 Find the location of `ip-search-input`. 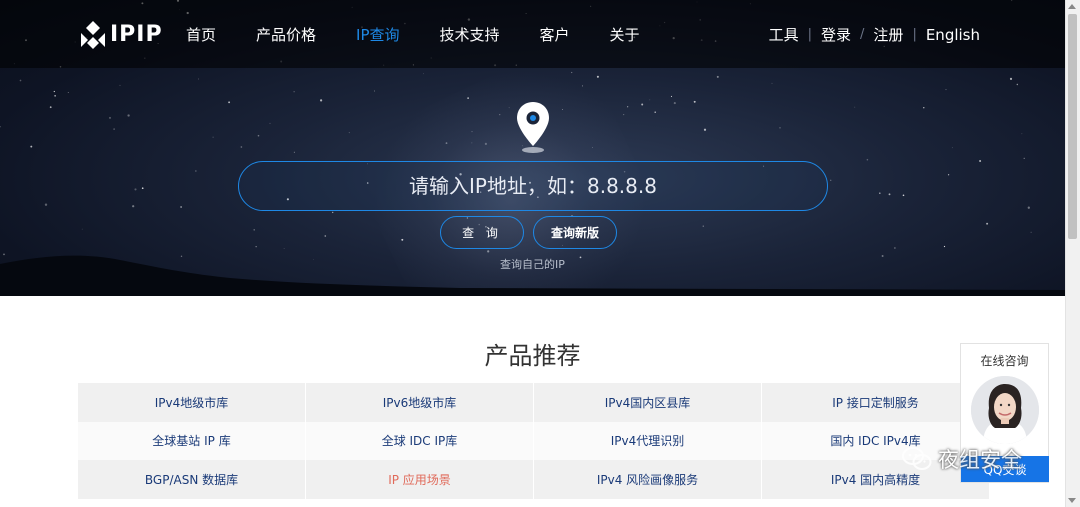

ip-search-input is located at coordinates (533, 186).